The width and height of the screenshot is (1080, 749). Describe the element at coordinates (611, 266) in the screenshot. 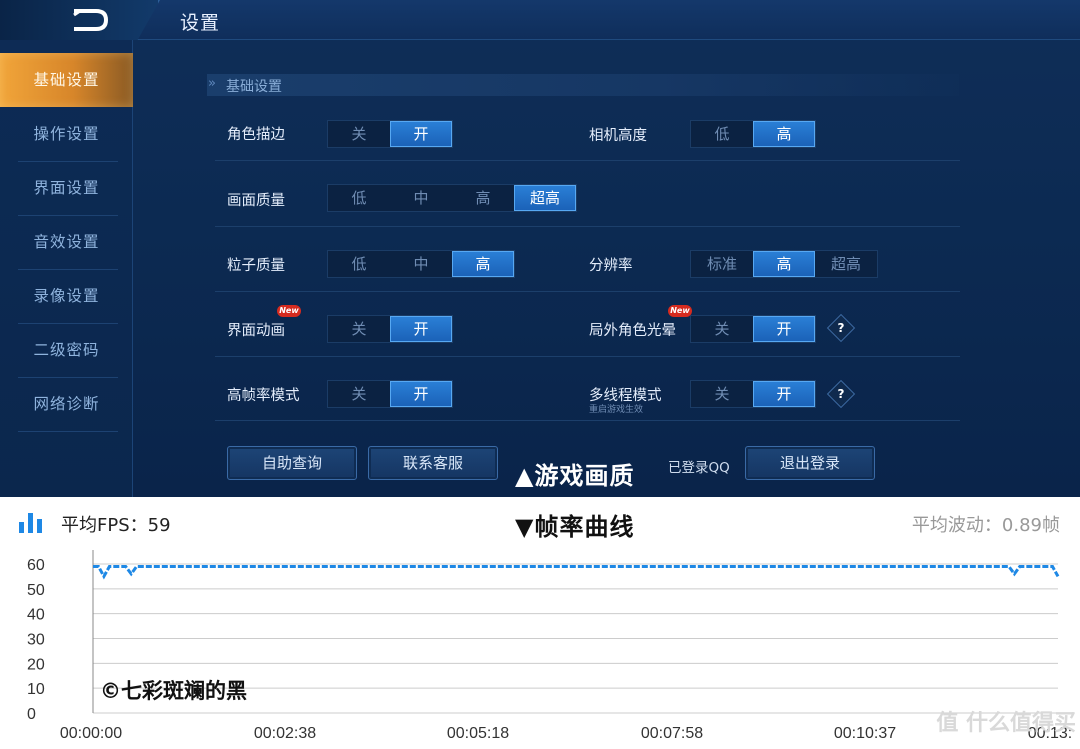

I see `resolution-label: 分辨率` at that location.